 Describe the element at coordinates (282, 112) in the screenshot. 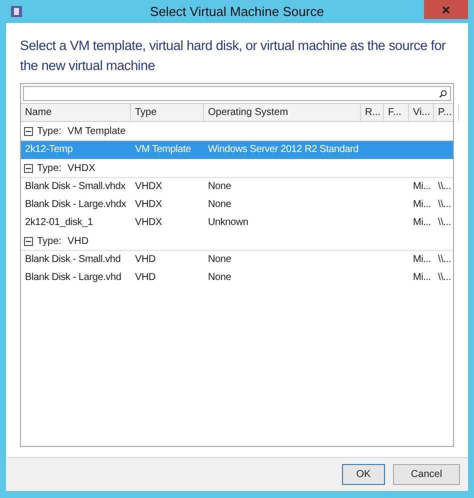

I see `column-header: Operating System` at that location.